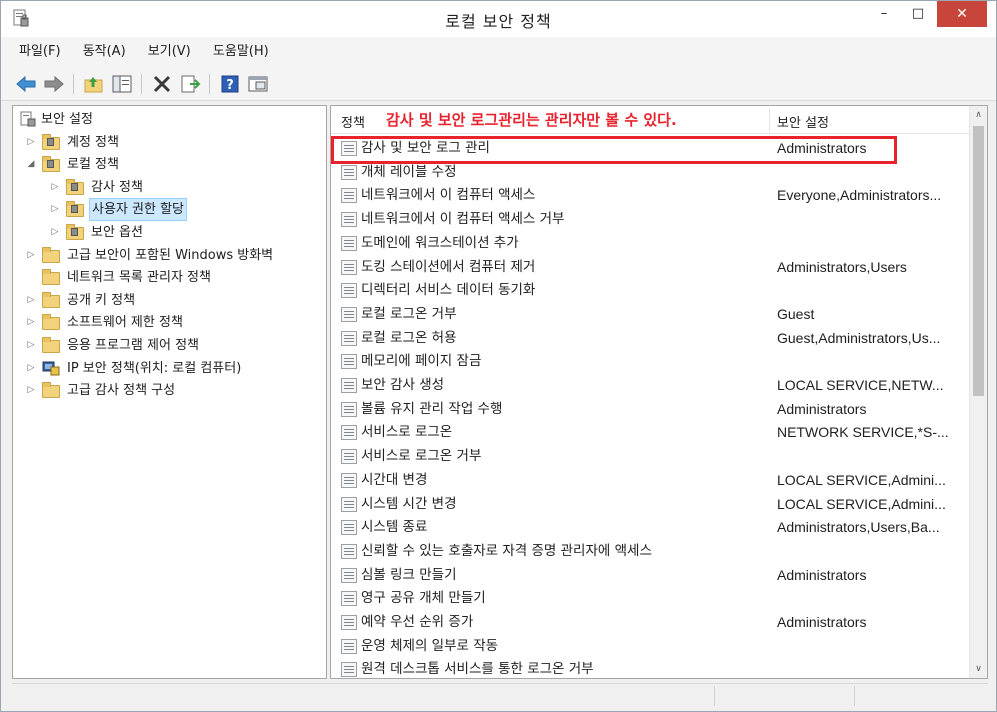 This screenshot has height=712, width=997. I want to click on policy-name: 원격 데스크톱 서비스를 통한 로그온 거부, so click(477, 669).